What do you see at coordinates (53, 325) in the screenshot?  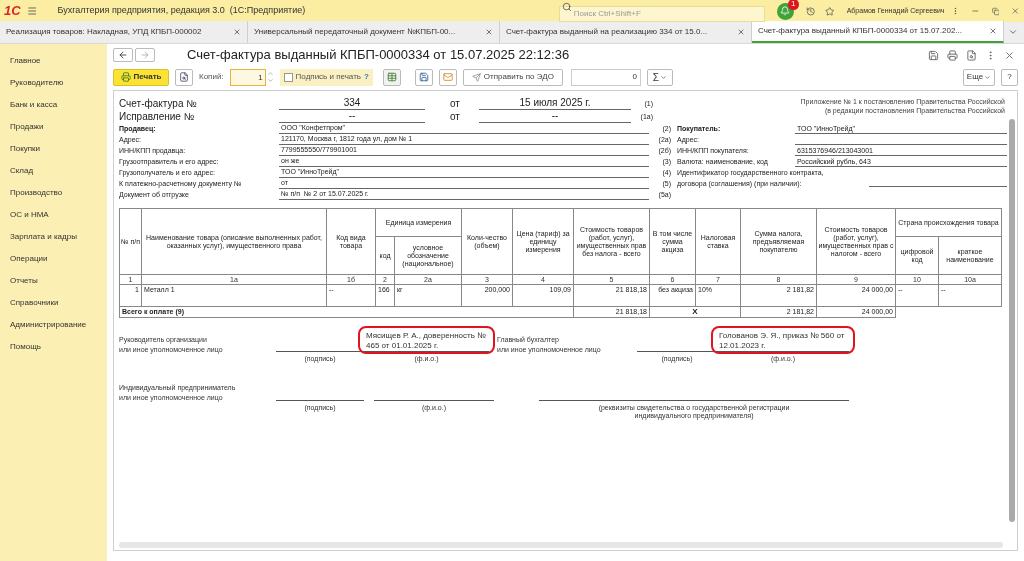 I see `sidebar-item: Администрирование` at bounding box center [53, 325].